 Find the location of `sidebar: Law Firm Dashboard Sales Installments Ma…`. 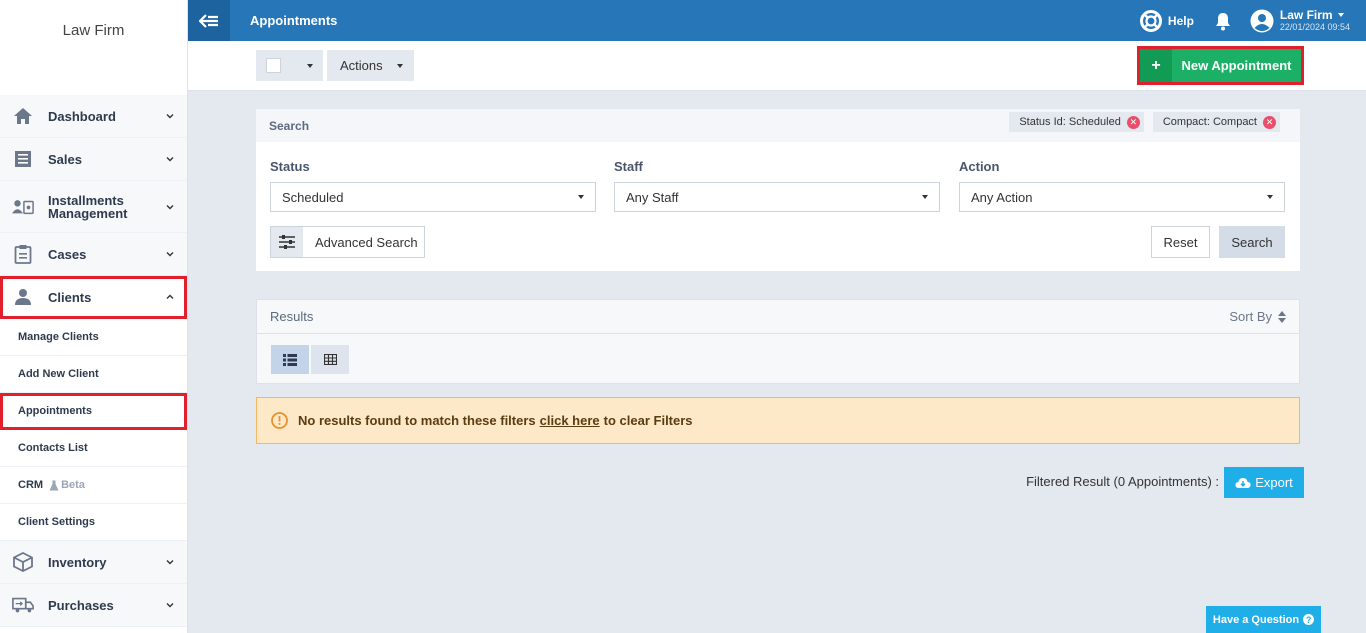

sidebar: Law Firm Dashboard Sales Installments Ma… is located at coordinates (94, 316).